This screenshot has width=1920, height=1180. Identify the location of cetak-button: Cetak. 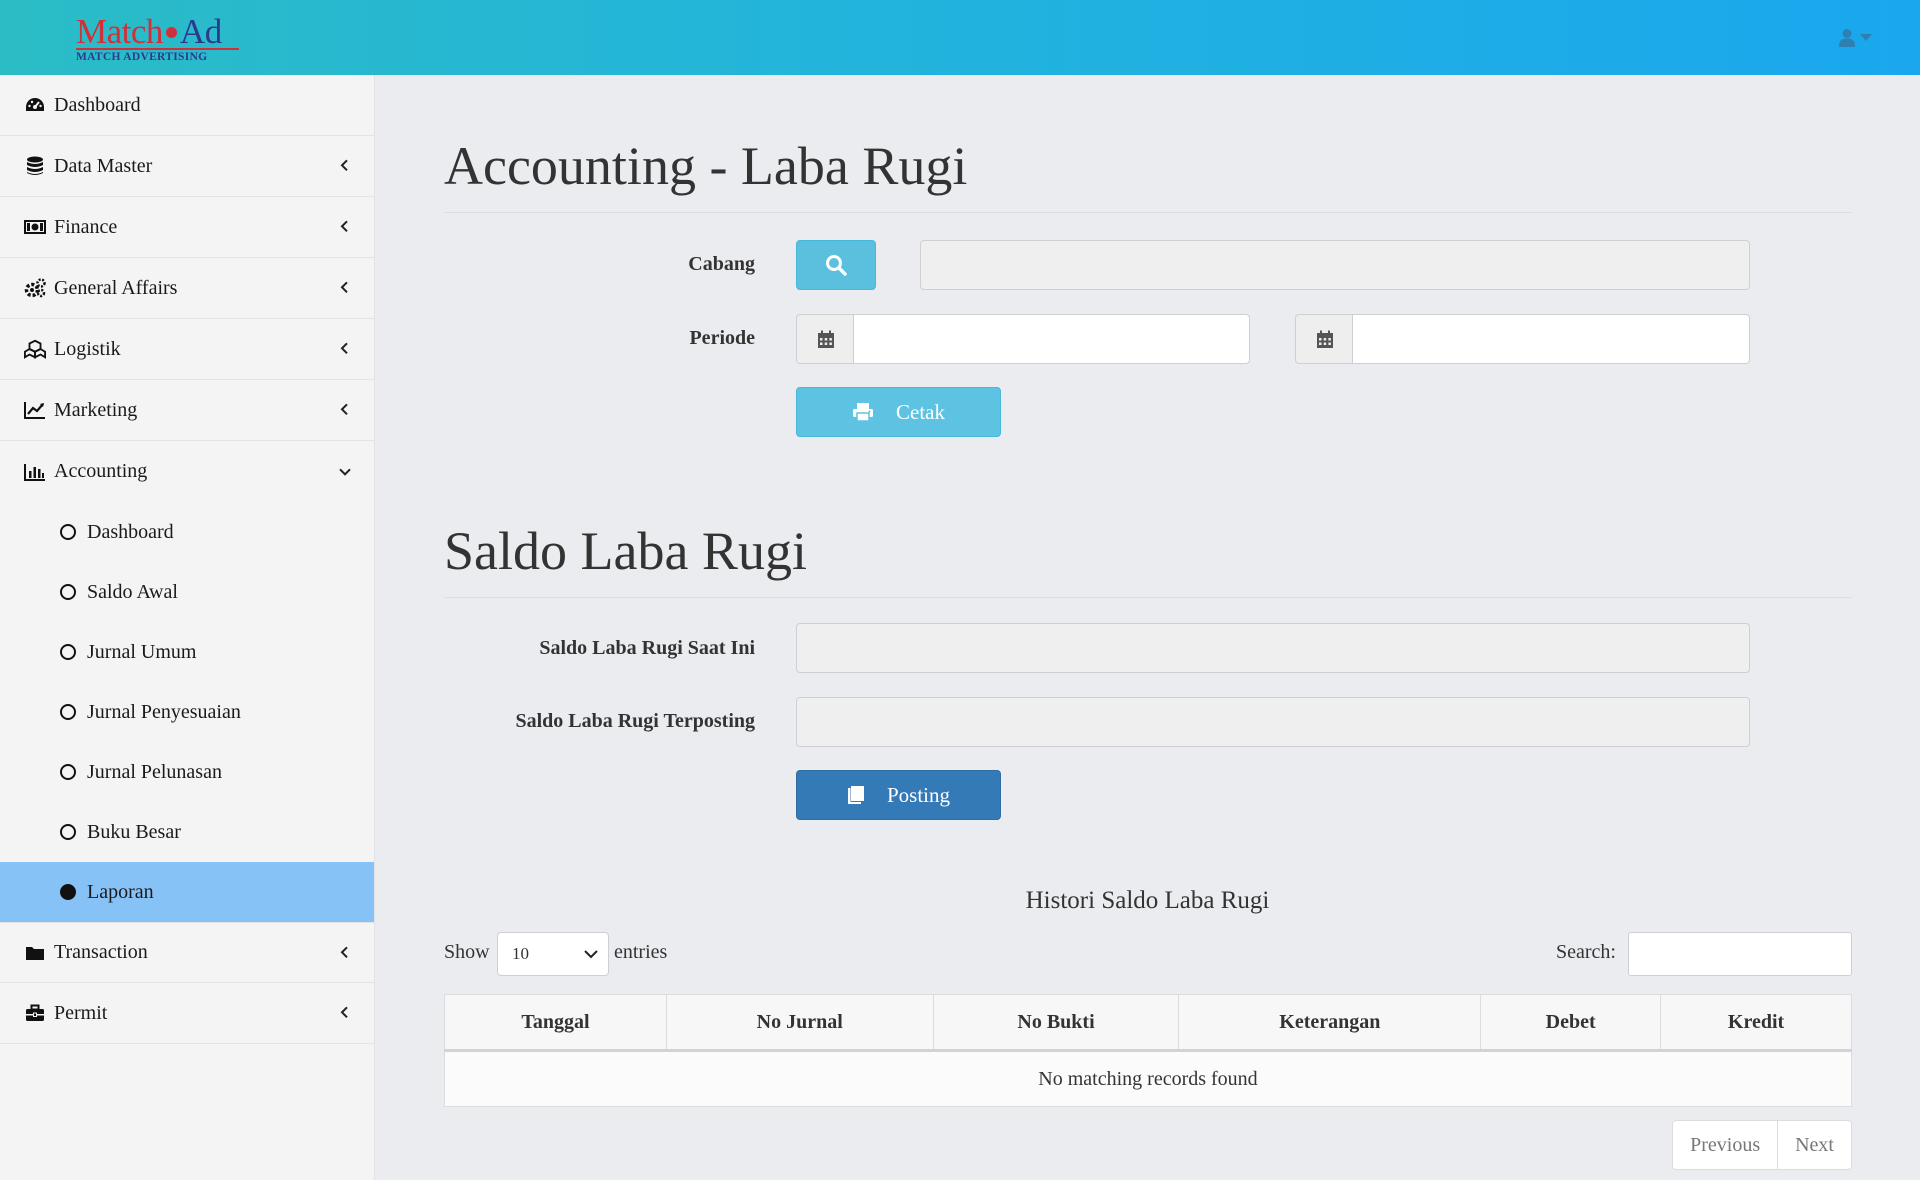
(898, 412).